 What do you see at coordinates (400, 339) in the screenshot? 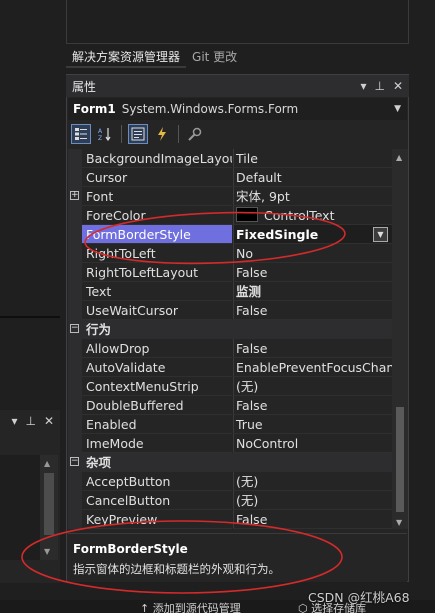
I see `property-grid-scrollbar: ▲ ▼` at bounding box center [400, 339].